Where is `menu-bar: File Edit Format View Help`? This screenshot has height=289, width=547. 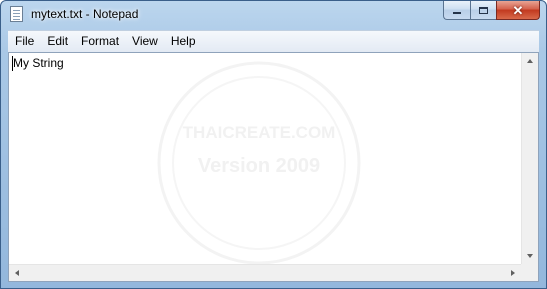
menu-bar: File Edit Format View Help is located at coordinates (273, 41).